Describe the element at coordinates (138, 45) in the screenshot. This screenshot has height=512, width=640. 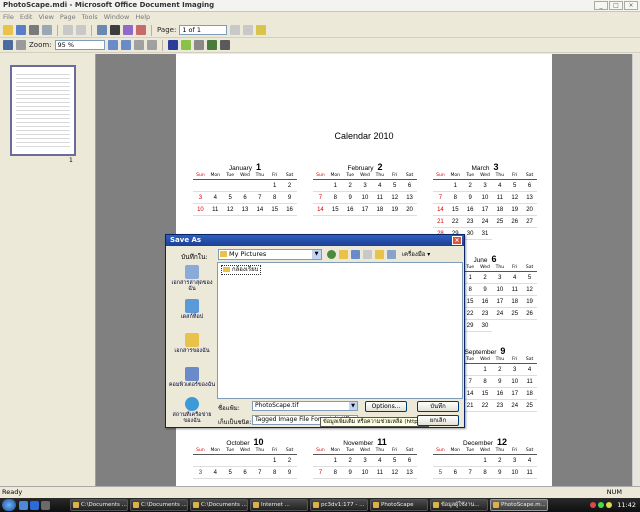
I see `fit-width-icon` at that location.